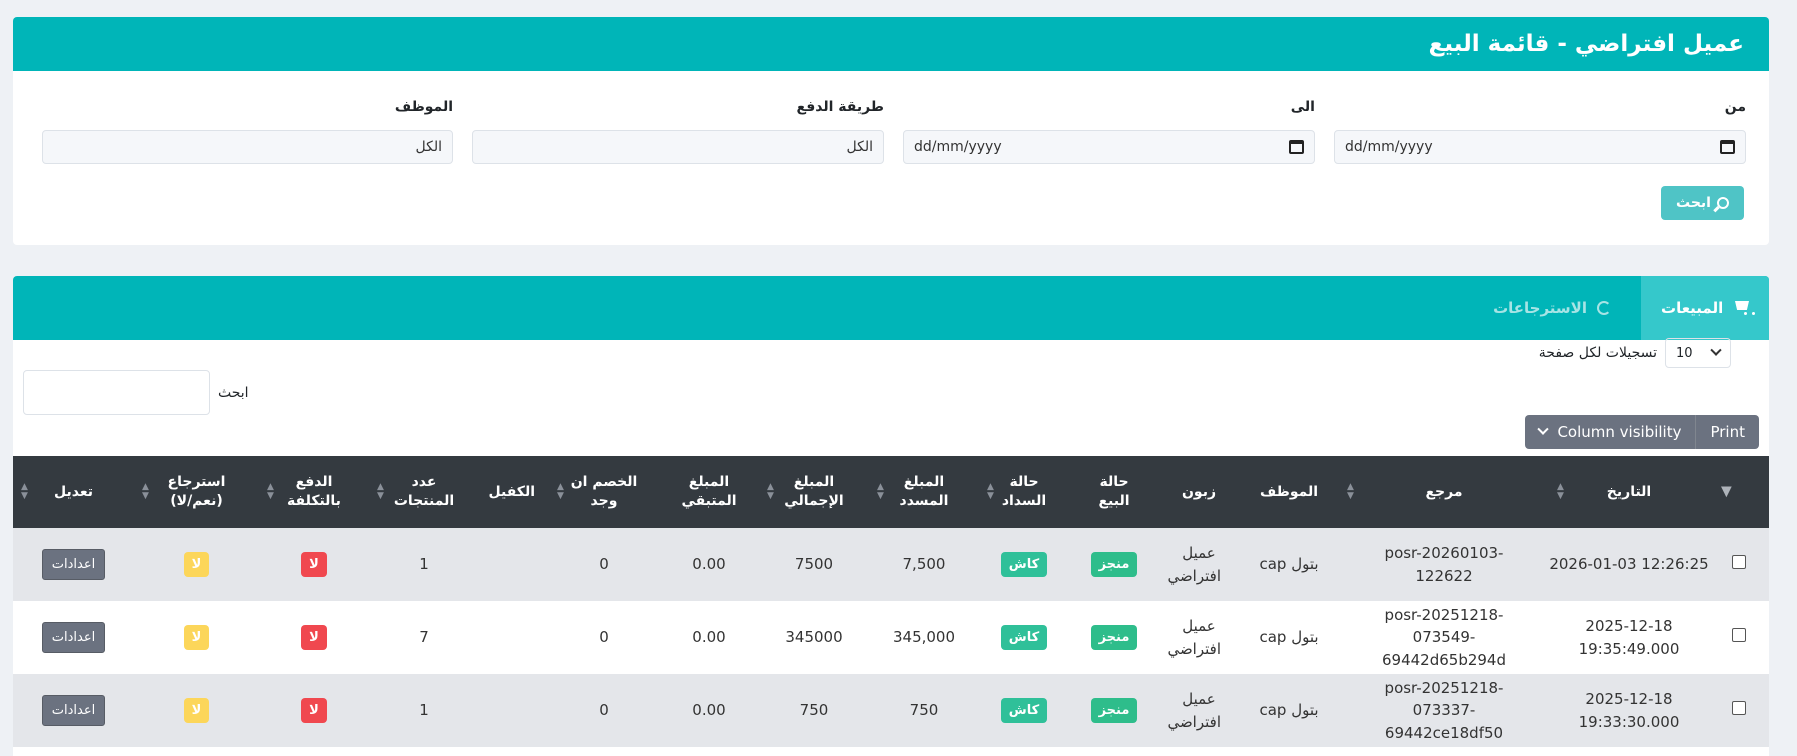  I want to click on col-discount: الخصم ان وجد ▲ ▼, so click(604, 492).